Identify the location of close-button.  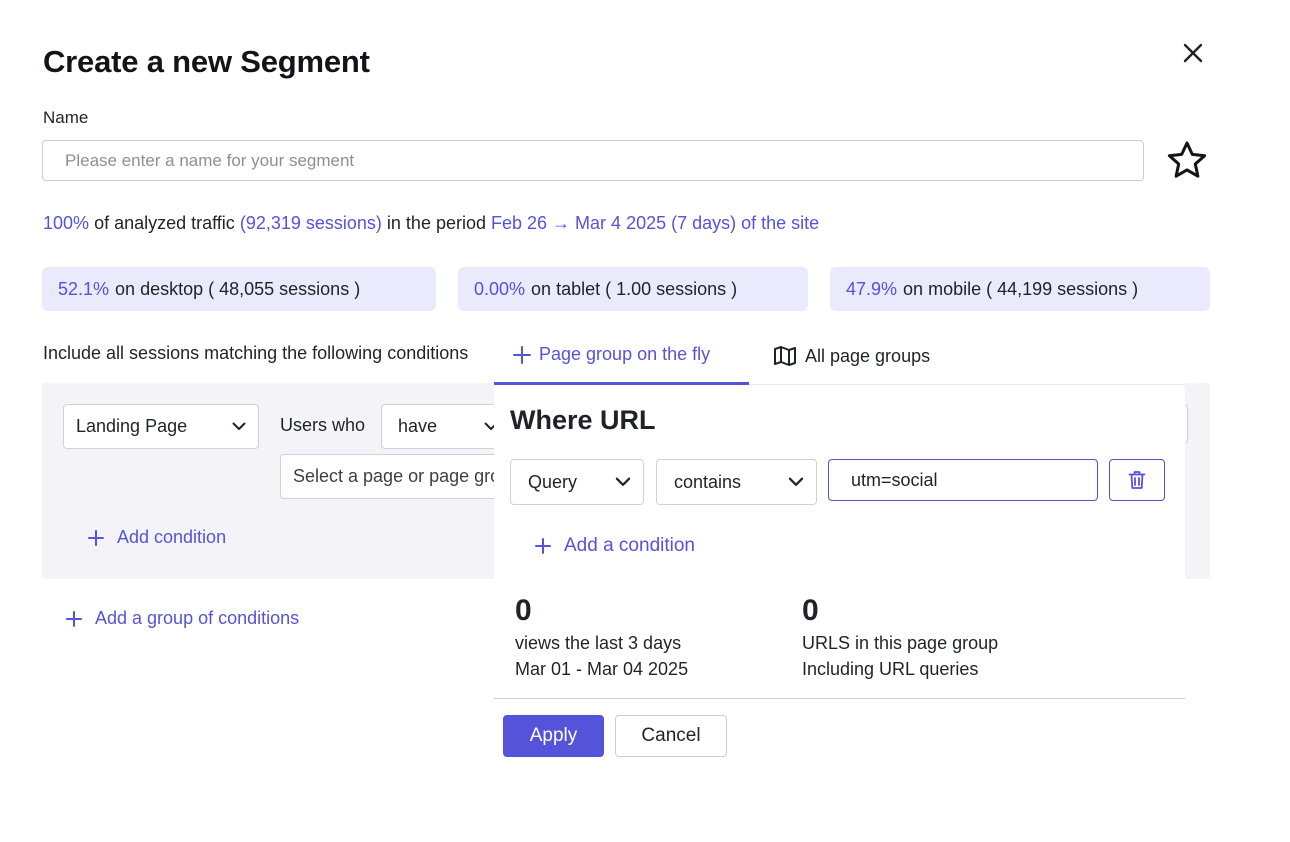
(1193, 53).